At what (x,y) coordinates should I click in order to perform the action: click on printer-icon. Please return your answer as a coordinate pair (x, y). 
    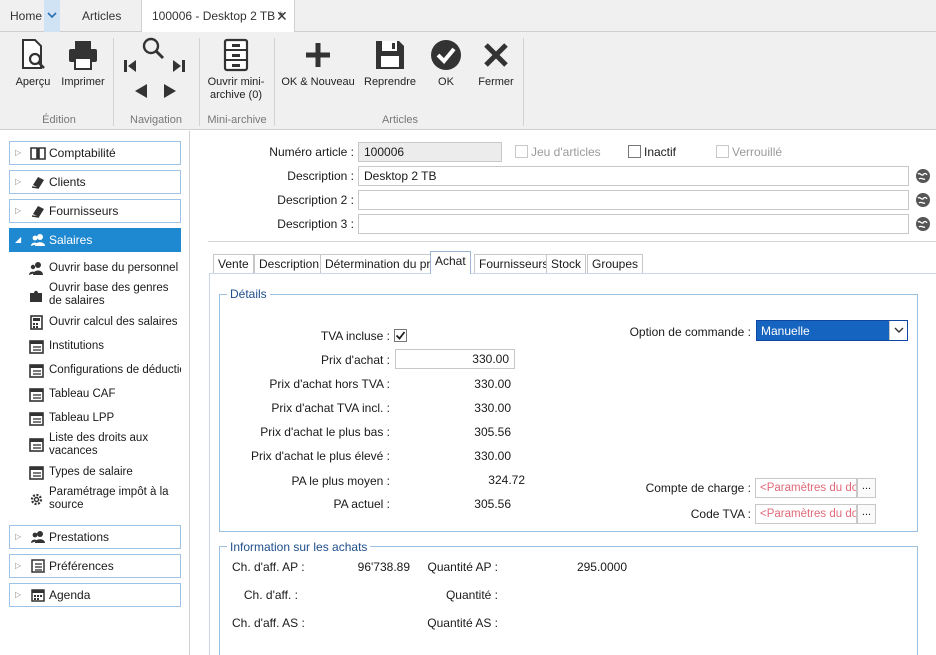
    Looking at the image, I should click on (83, 55).